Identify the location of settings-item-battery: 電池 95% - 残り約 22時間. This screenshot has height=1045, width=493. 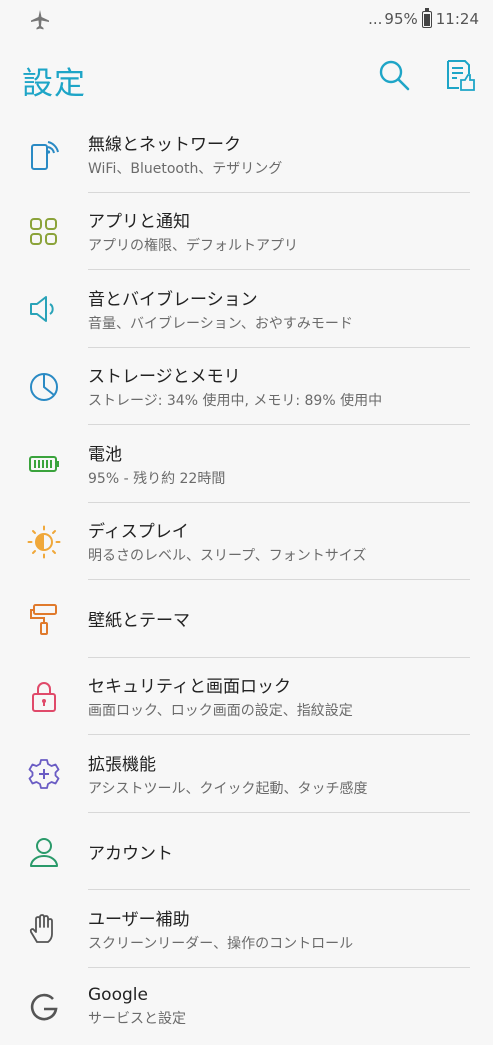
(246, 464).